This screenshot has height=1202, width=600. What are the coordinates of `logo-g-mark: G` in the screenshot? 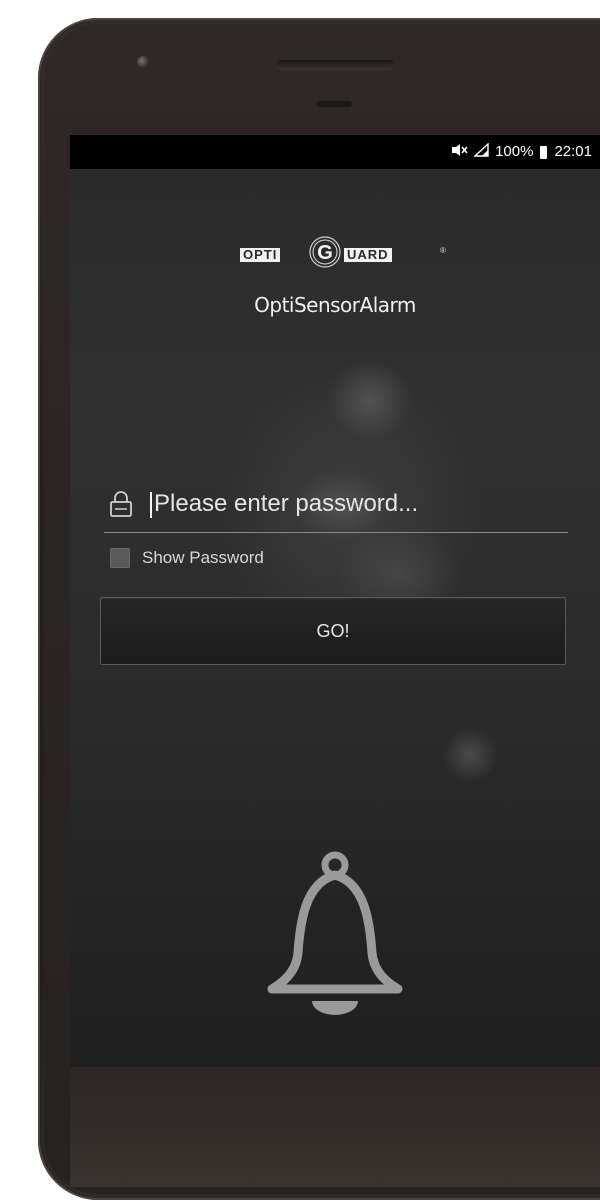 It's located at (325, 252).